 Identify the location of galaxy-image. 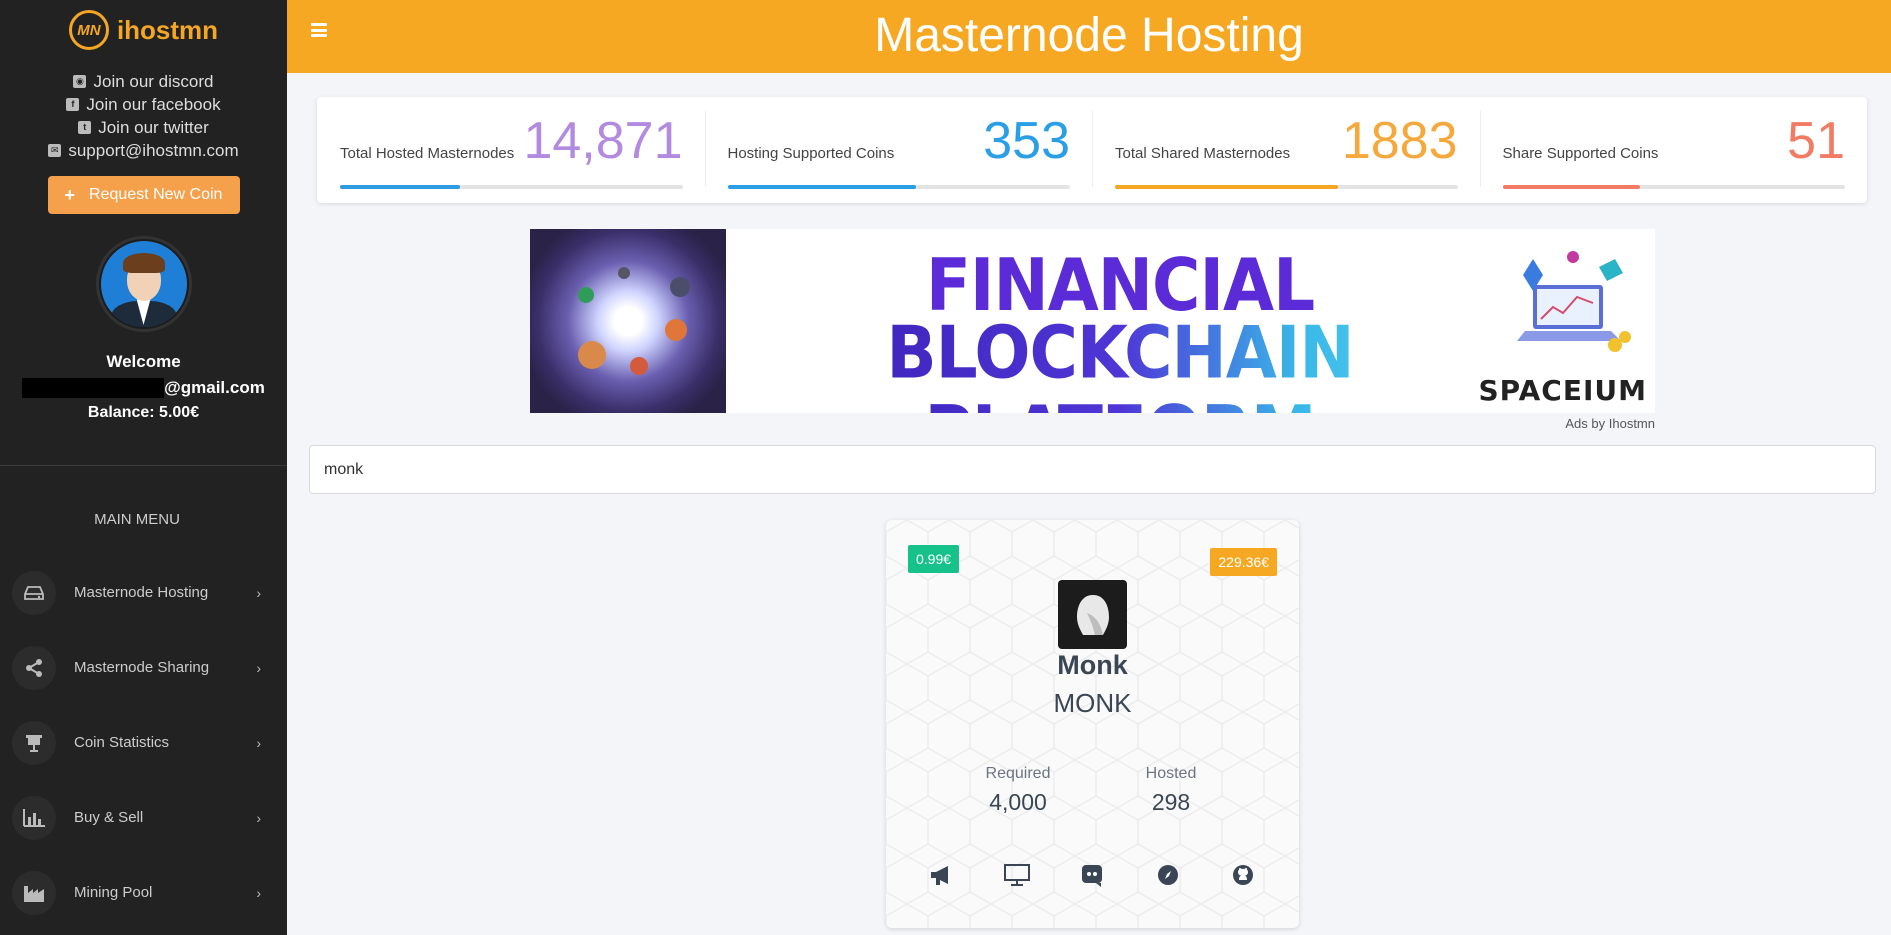
(628, 321).